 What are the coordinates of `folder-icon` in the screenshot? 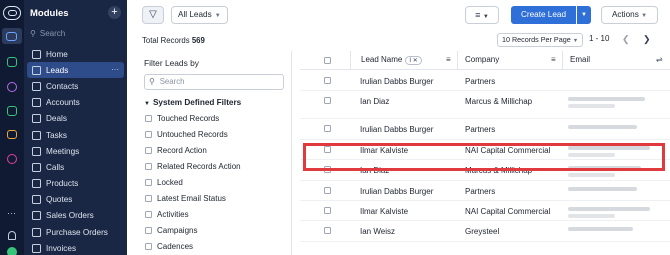 It's located at (11, 36).